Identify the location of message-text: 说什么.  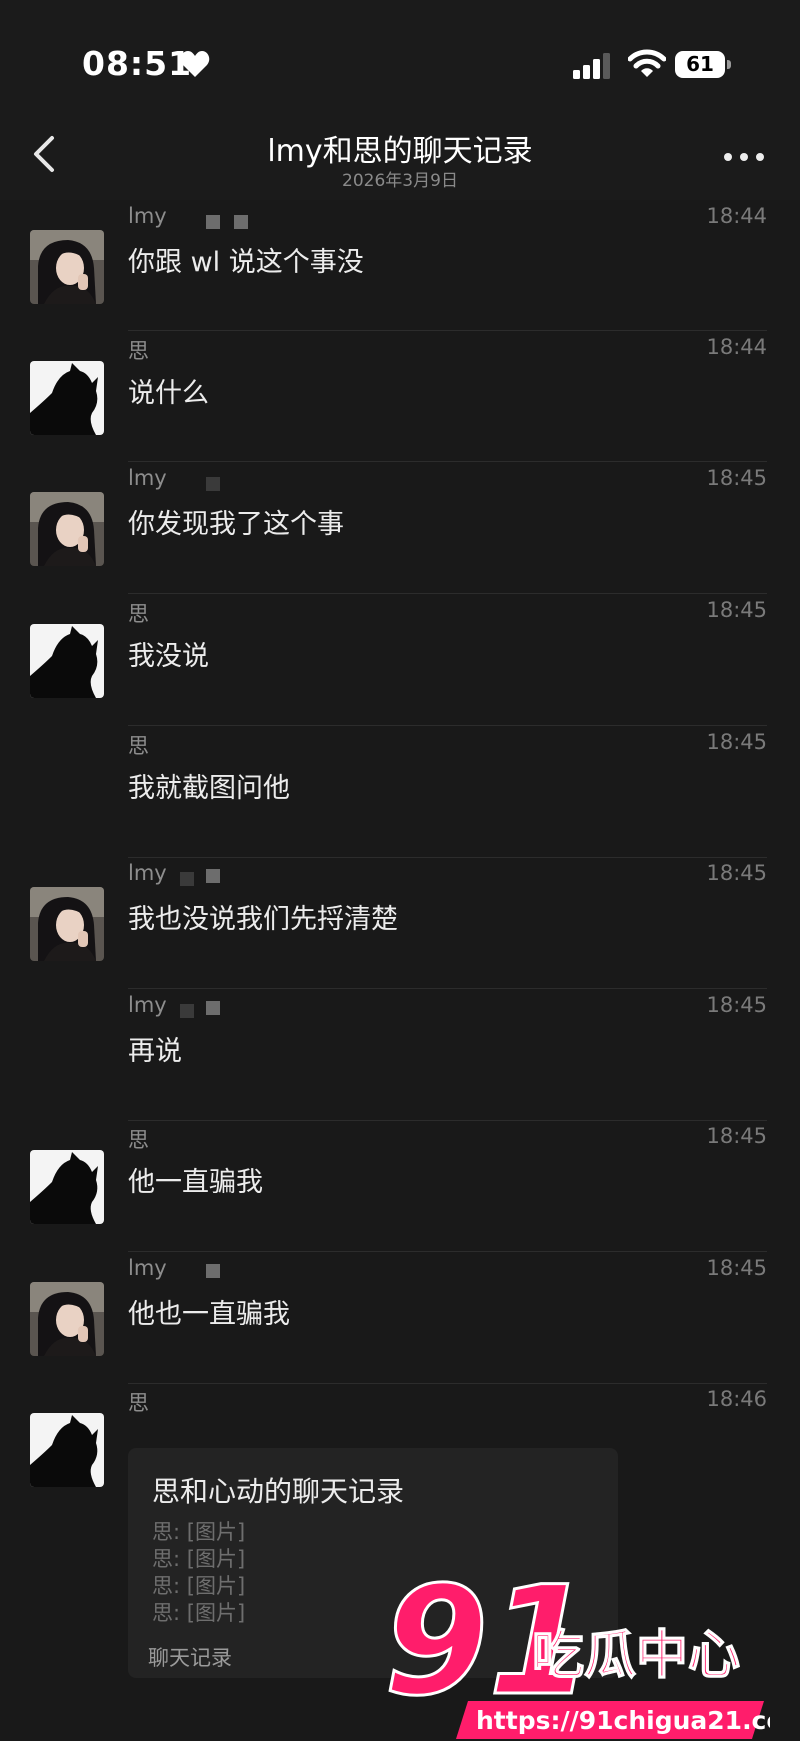
(168, 390).